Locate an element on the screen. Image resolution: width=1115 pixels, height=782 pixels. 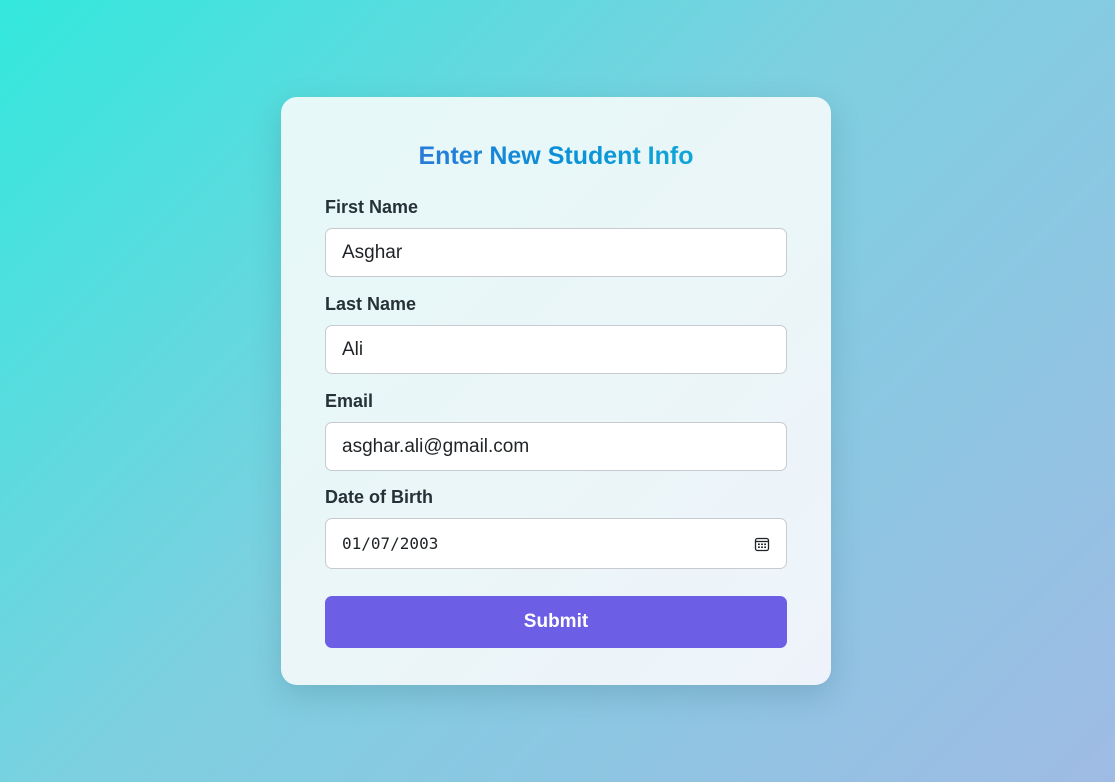
email-field-box is located at coordinates (556, 446).